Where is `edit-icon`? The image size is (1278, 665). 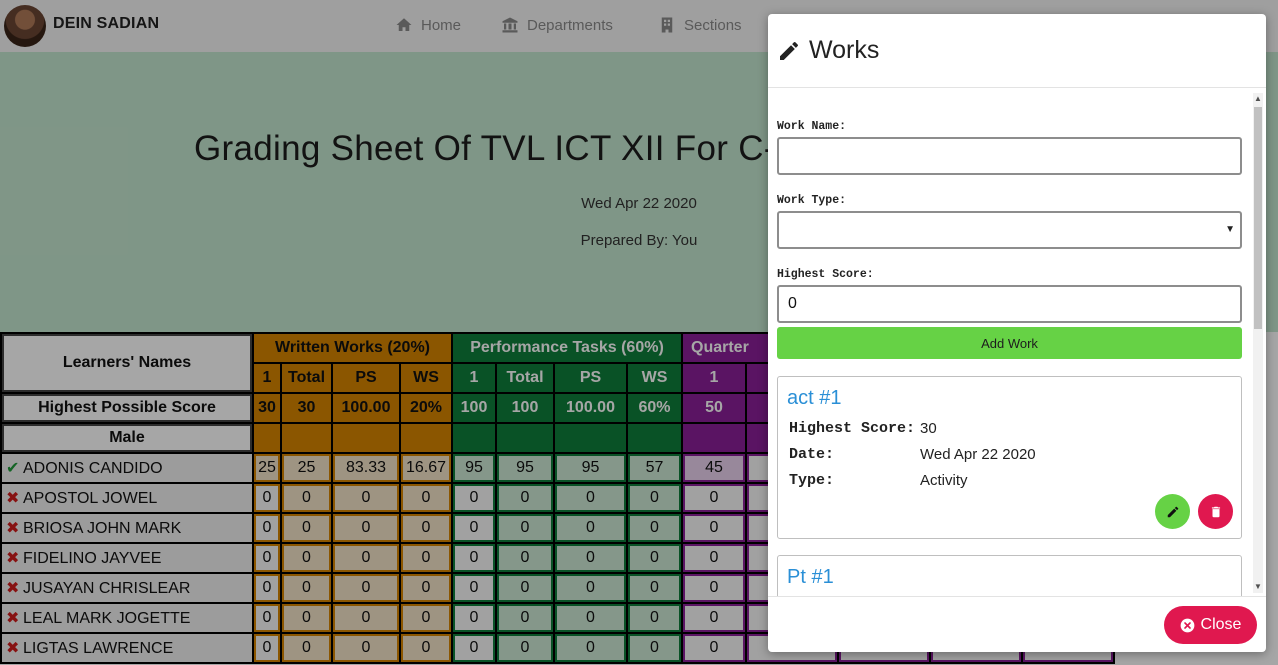
edit-icon is located at coordinates (1172, 511).